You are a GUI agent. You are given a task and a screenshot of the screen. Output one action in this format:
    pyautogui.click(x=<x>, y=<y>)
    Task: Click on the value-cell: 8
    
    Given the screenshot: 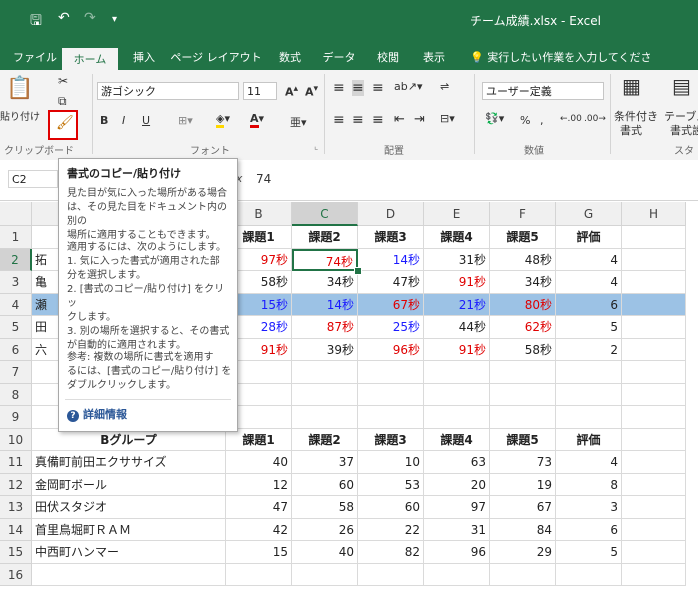 What is the action you would take?
    pyautogui.click(x=589, y=484)
    